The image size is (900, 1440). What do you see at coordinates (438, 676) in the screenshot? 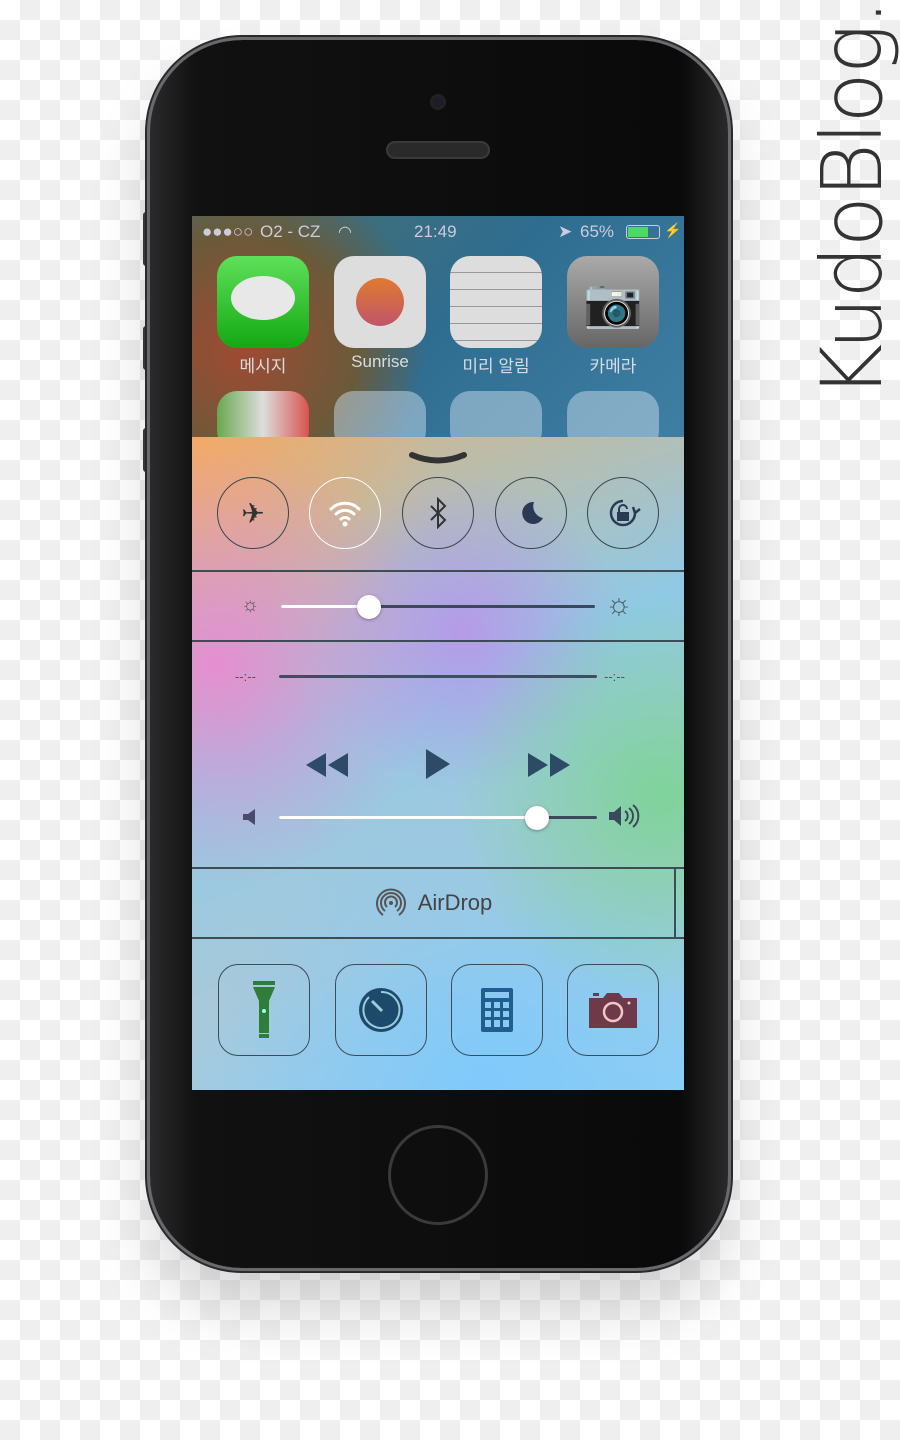
I see `playback-scrubber` at bounding box center [438, 676].